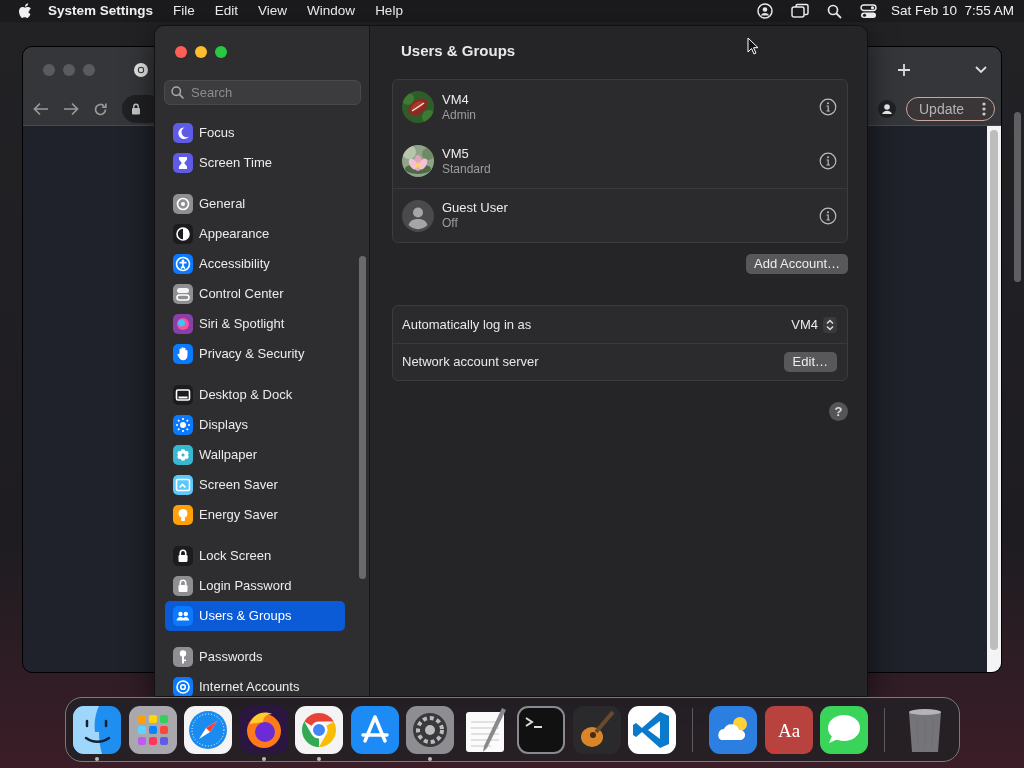 The width and height of the screenshot is (1024, 768). I want to click on menu-item: View, so click(273, 11).